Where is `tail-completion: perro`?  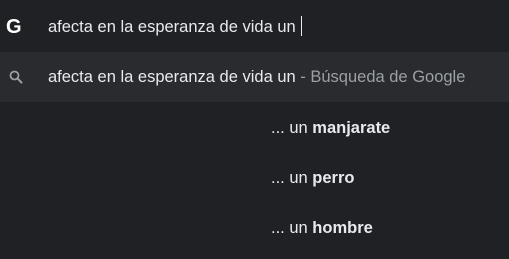 tail-completion: perro is located at coordinates (333, 178).